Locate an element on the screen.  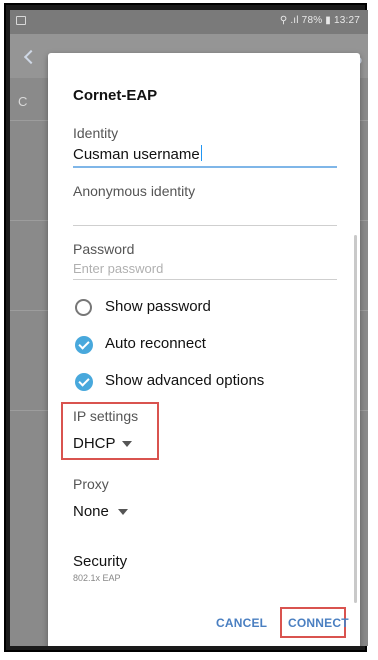
background-list-text: C is located at coordinates (23, 101).